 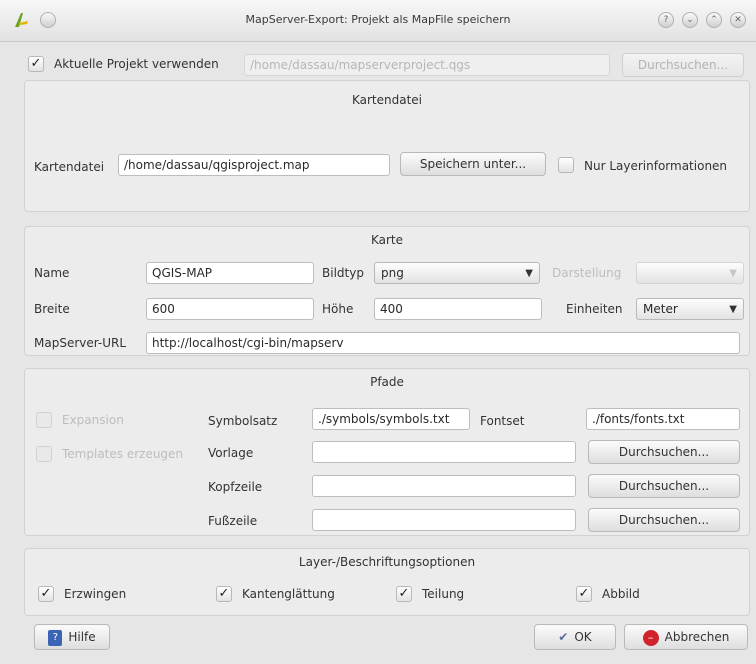 I want to click on mapserver-url-field: http://localhost/cgi-bin/mapserv, so click(x=443, y=343).